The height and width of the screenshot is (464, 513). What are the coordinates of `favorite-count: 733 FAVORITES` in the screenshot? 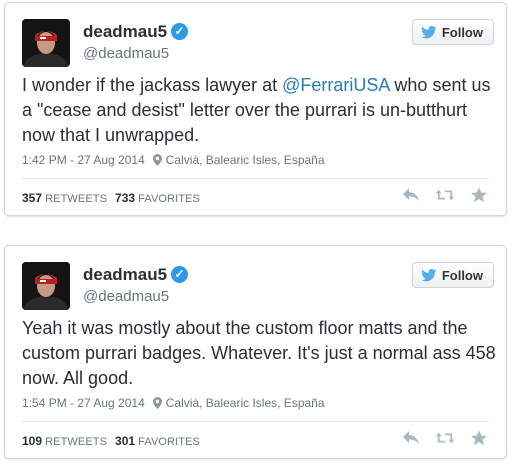 It's located at (157, 198).